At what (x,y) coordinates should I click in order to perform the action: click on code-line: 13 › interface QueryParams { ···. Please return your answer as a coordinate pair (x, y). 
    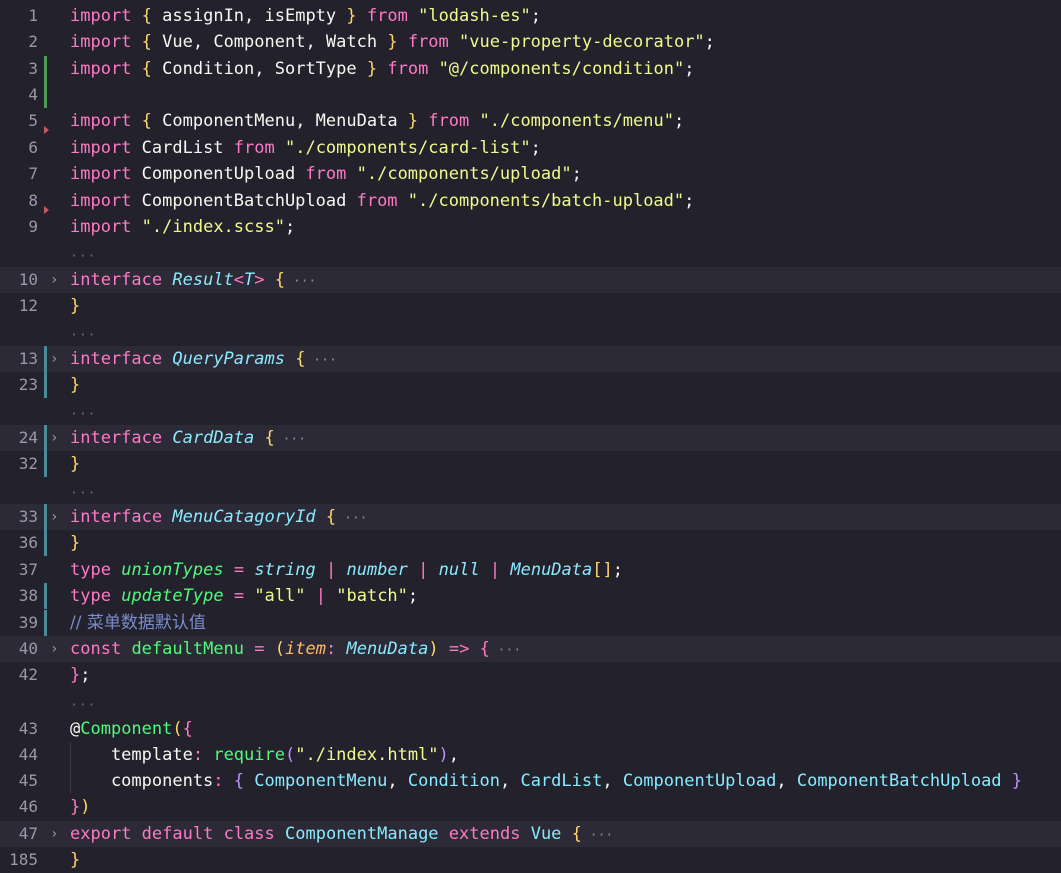
    Looking at the image, I should click on (530, 359).